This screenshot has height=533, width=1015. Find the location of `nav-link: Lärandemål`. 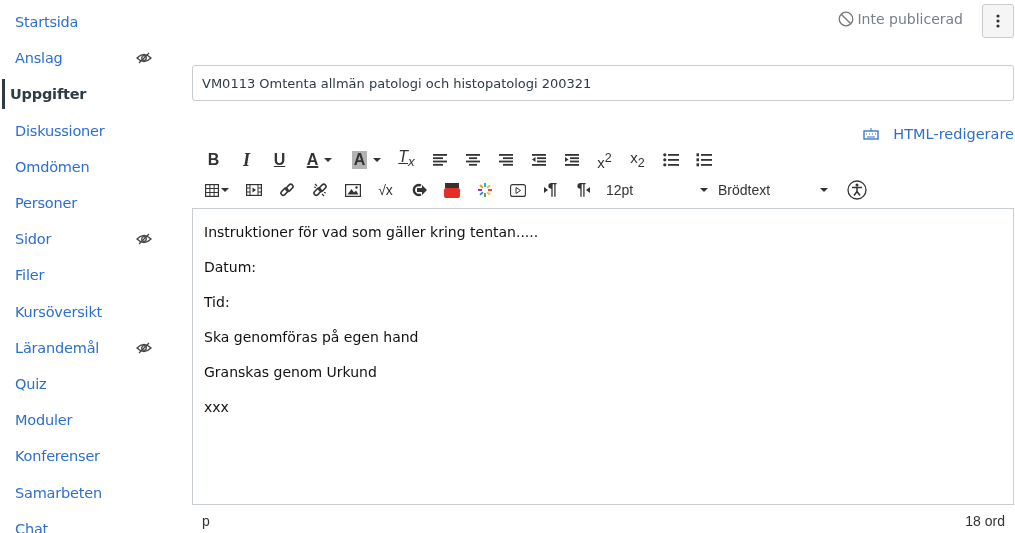

nav-link: Lärandemål is located at coordinates (51, 347).